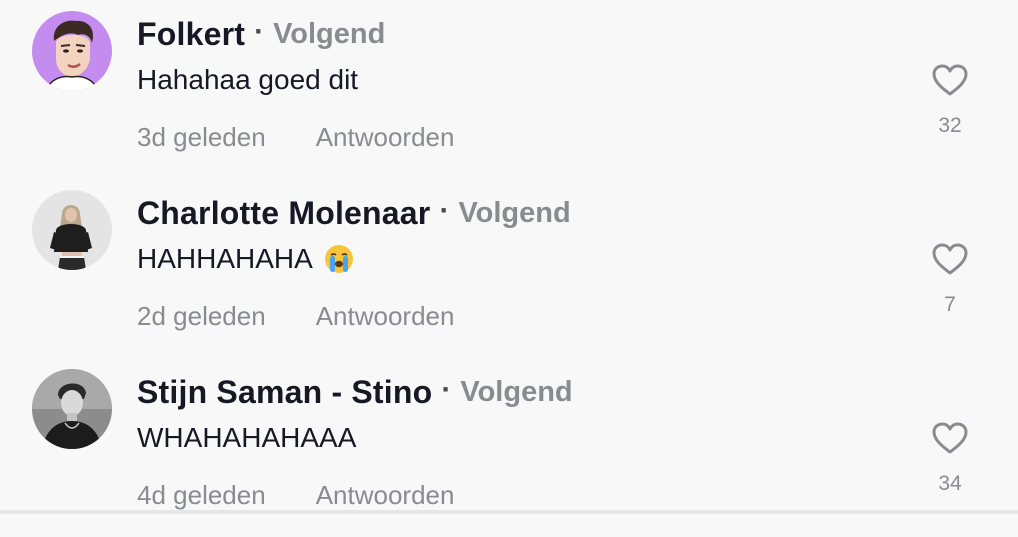 This screenshot has height=537, width=1018. I want to click on comment-text: Hahahaa goed dit, so click(247, 80).